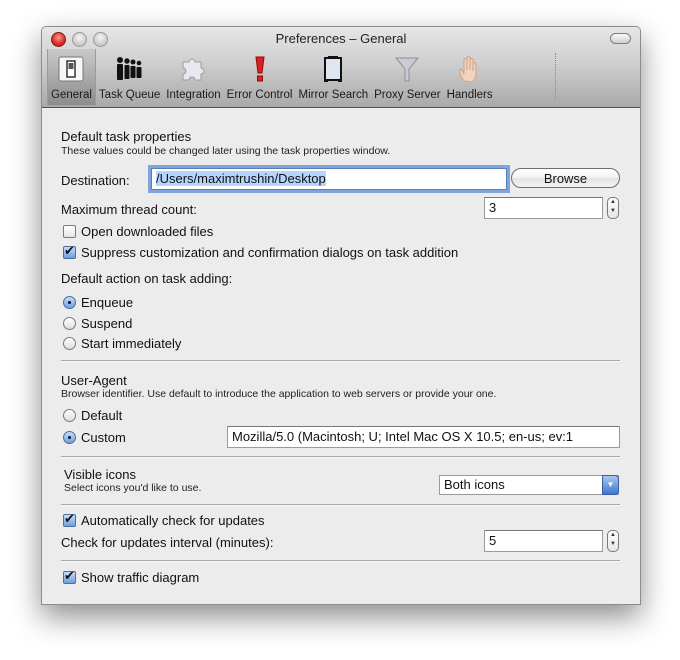  Describe the element at coordinates (94, 437) in the screenshot. I see `radio-ua-custom: Custom` at that location.